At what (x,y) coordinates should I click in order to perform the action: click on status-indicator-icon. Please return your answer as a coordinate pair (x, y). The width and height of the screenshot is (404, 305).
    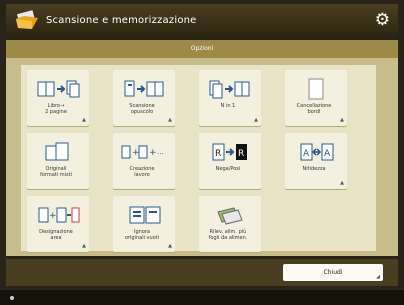
    Looking at the image, I should click on (12, 298).